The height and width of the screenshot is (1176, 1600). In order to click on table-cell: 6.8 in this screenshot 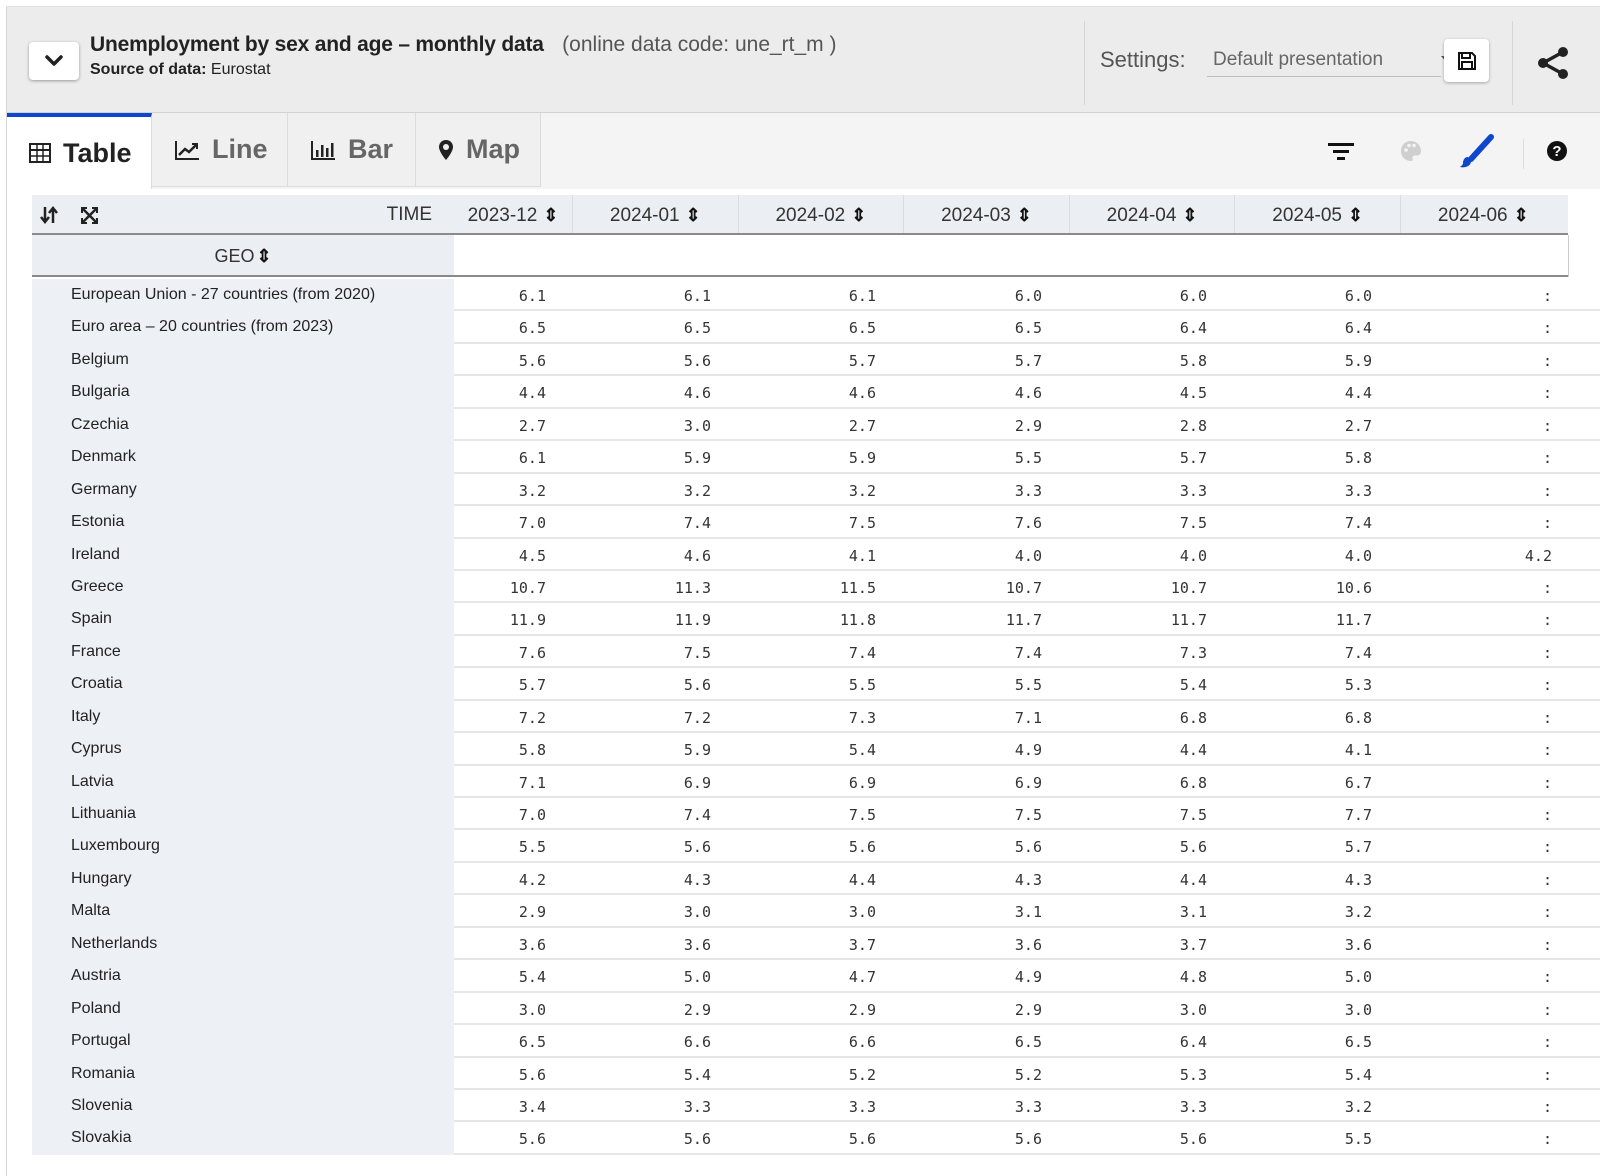, I will do `click(1187, 718)`.